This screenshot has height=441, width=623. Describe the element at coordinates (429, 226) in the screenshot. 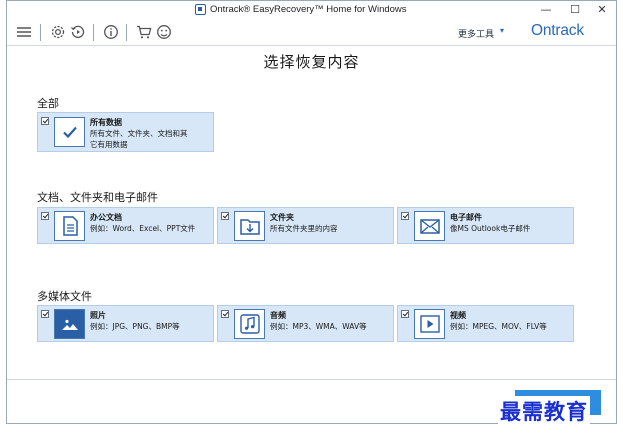

I see `email-icon` at that location.